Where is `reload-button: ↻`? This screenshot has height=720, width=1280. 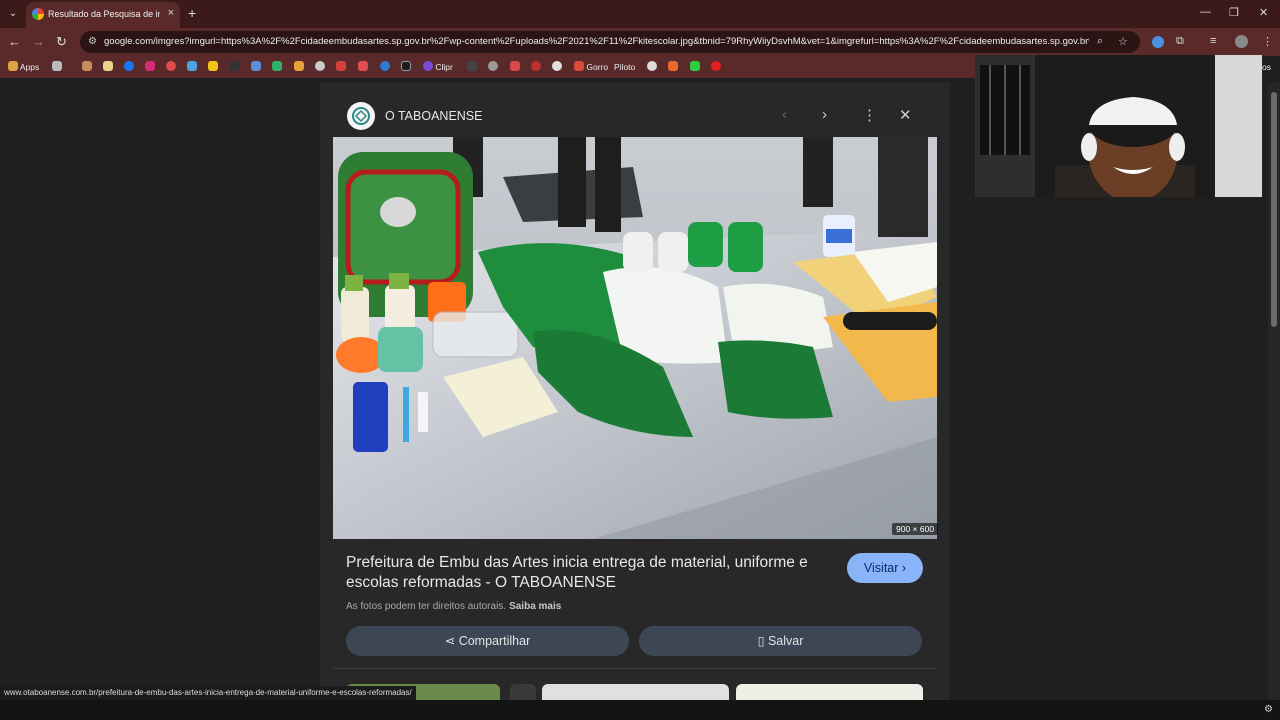 reload-button: ↻ is located at coordinates (61, 42).